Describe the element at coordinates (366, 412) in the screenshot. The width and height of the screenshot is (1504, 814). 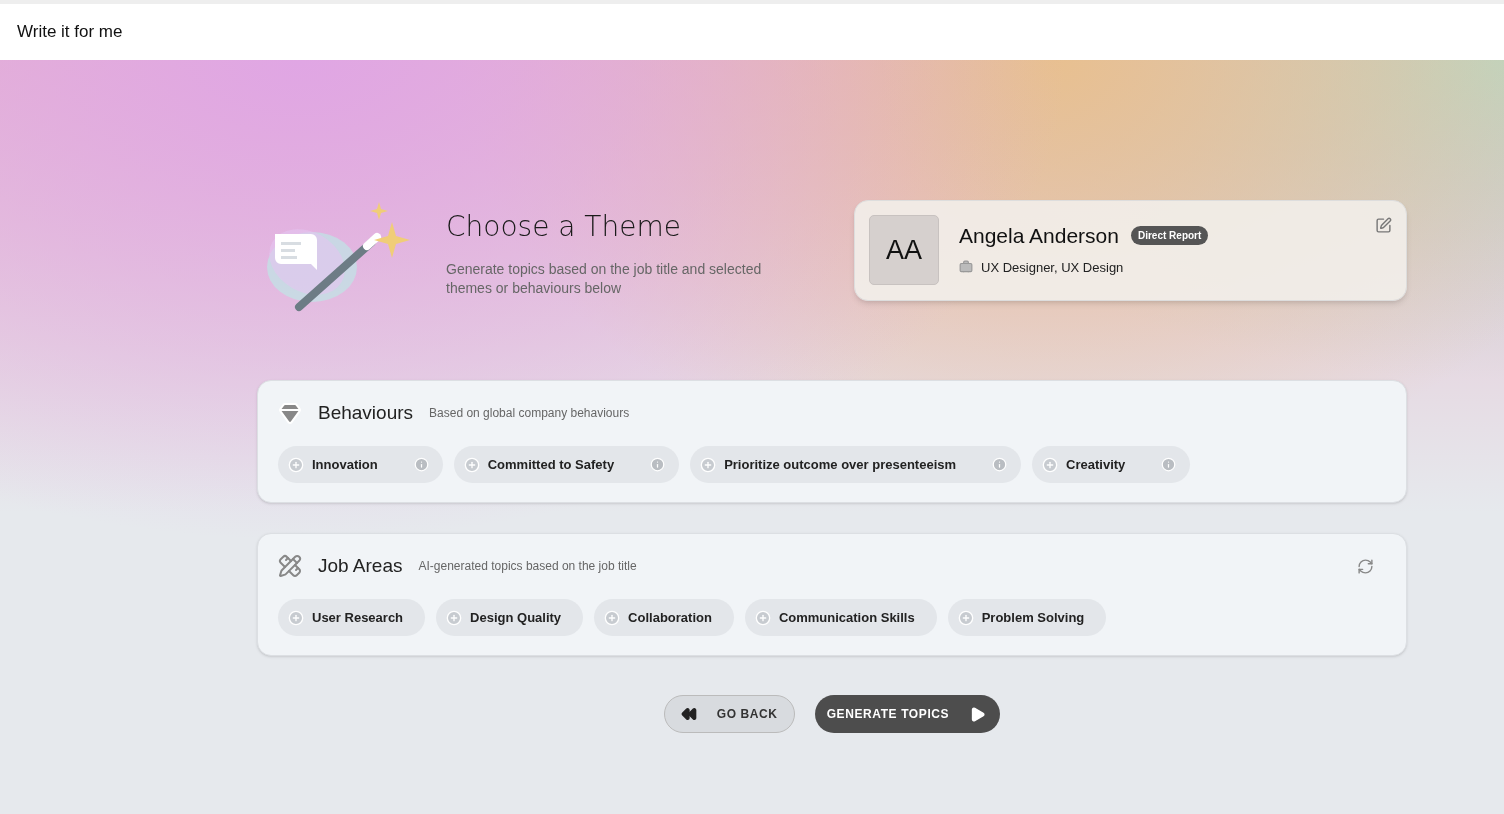
I see `section-title: Behaviours` at that location.